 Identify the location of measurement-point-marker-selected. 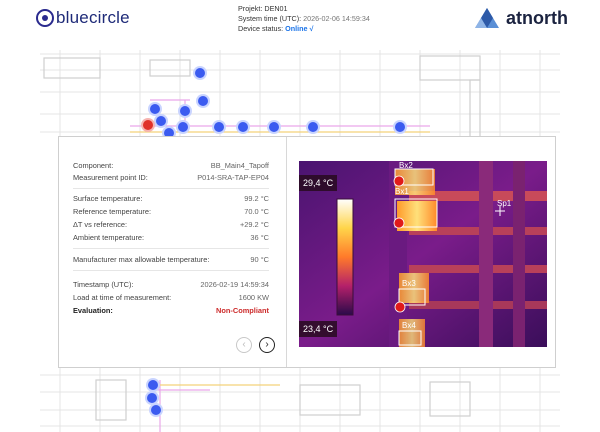
(148, 125).